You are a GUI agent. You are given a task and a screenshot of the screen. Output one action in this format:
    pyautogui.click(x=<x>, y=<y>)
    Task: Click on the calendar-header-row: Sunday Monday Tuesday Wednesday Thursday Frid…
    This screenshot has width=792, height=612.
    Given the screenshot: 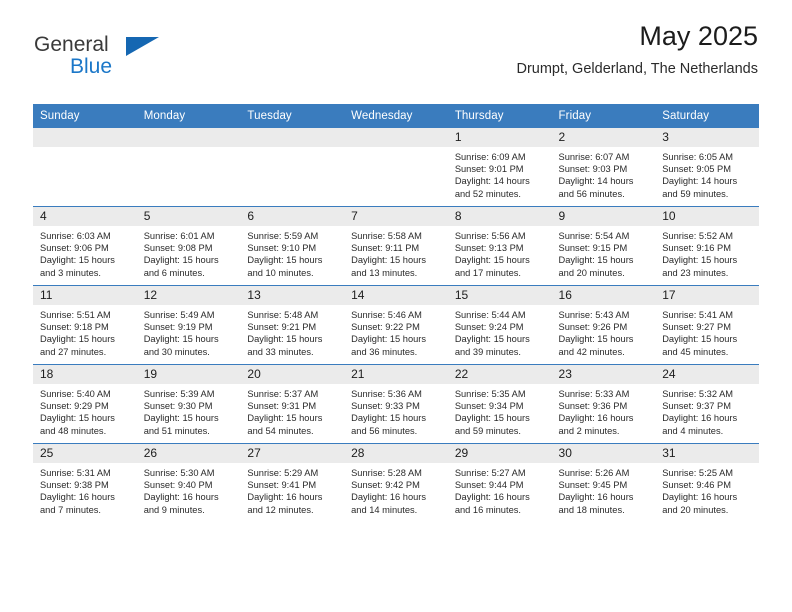 What is the action you would take?
    pyautogui.click(x=396, y=116)
    